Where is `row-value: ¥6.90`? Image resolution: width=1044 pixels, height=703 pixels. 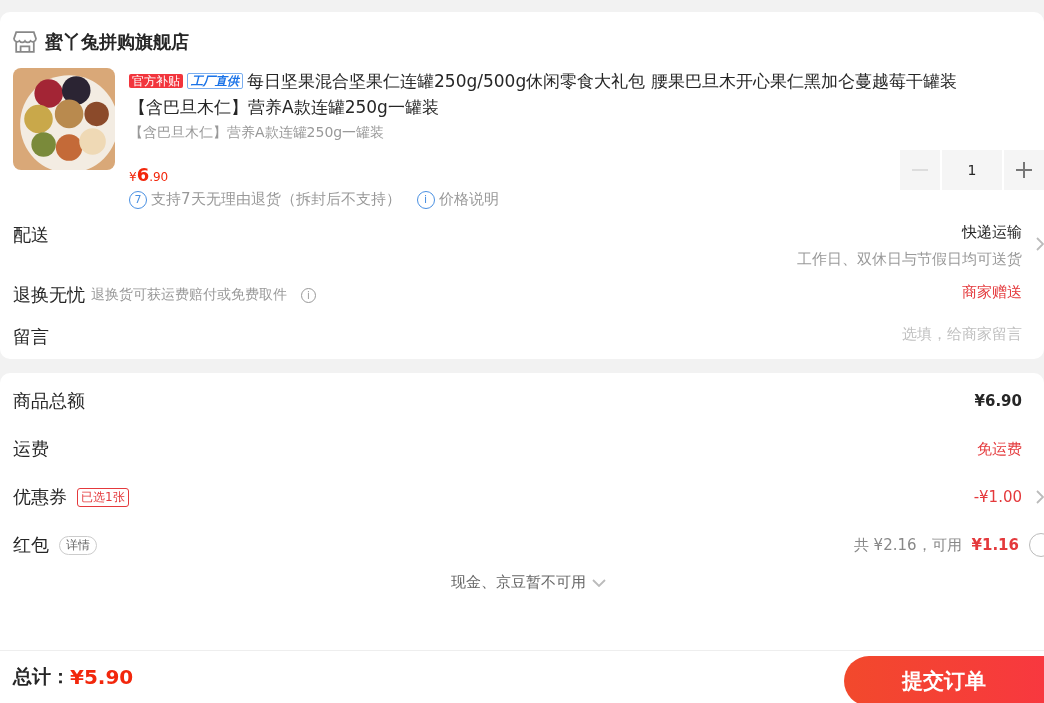
row-value: ¥6.90 is located at coordinates (998, 401).